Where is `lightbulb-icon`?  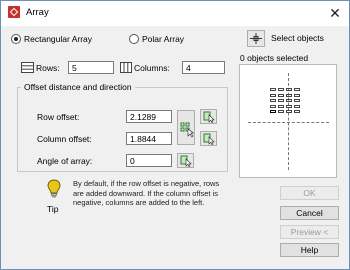 lightbulb-icon is located at coordinates (54, 188).